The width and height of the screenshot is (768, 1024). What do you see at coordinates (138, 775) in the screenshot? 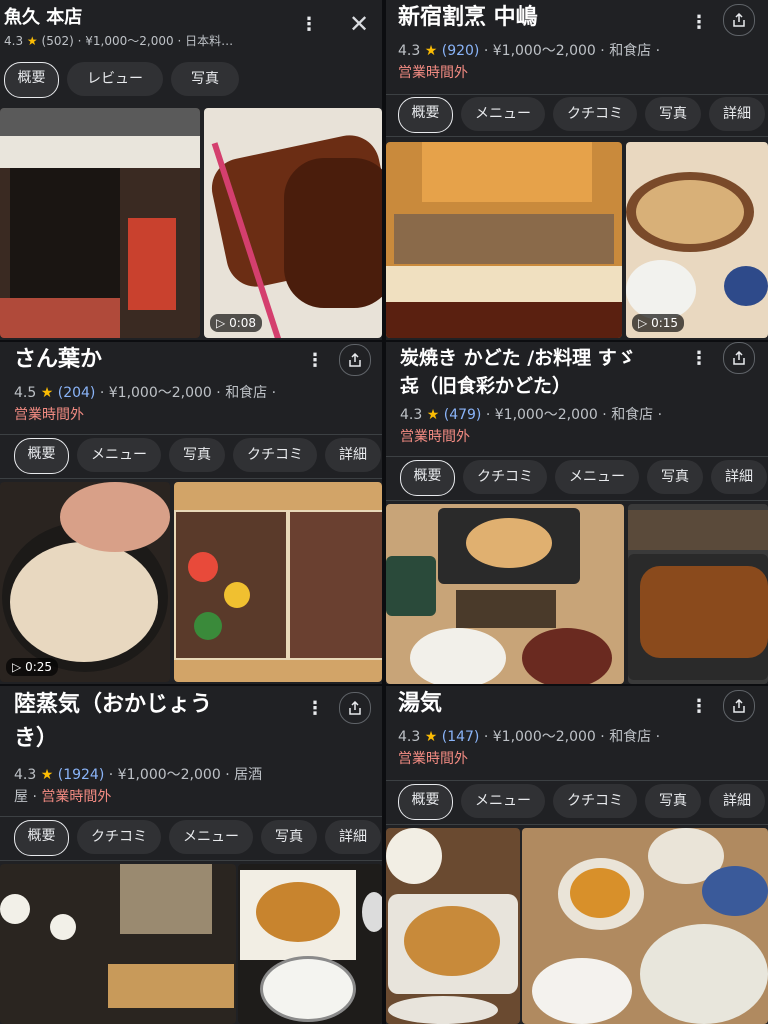
I see `place-meta: 4.3 ★ (1924) · ¥1,000～2,000 · 居酒` at bounding box center [138, 775].